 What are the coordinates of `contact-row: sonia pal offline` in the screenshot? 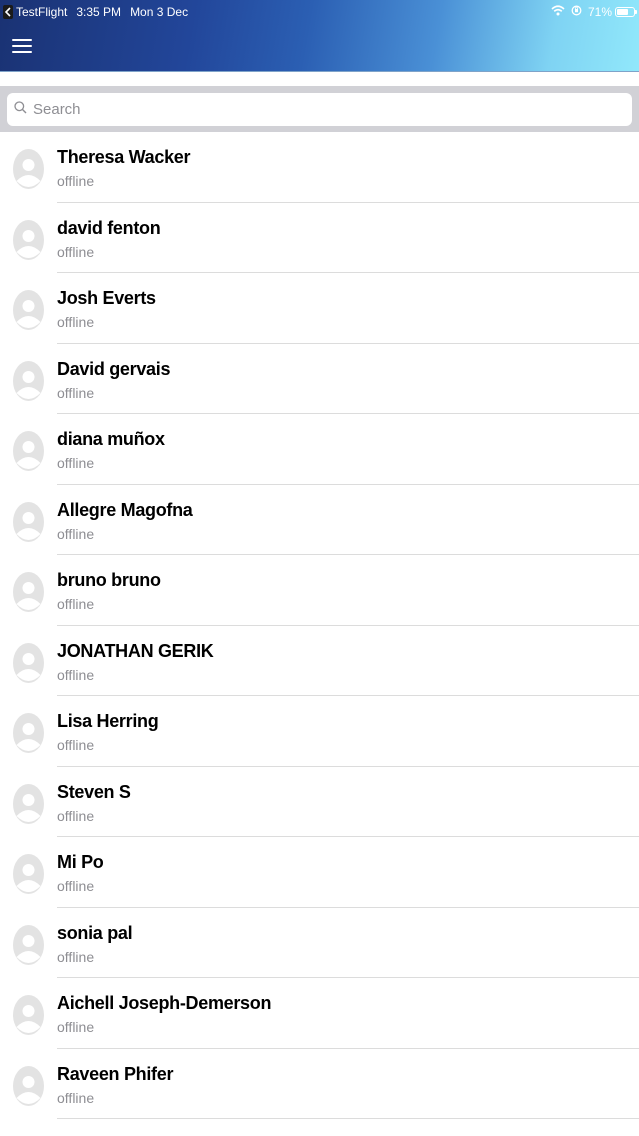 It's located at (319, 943).